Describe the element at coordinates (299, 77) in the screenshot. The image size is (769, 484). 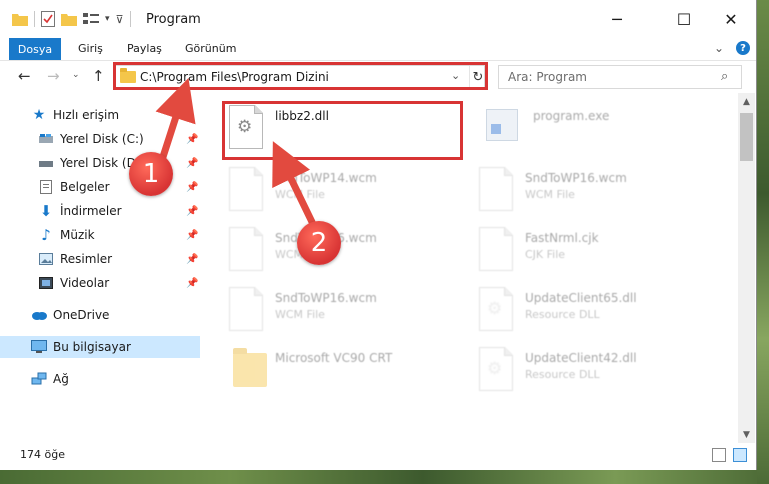
I see `address-bar: C:\Program Files\Program Dizini ⌄ ↻` at that location.